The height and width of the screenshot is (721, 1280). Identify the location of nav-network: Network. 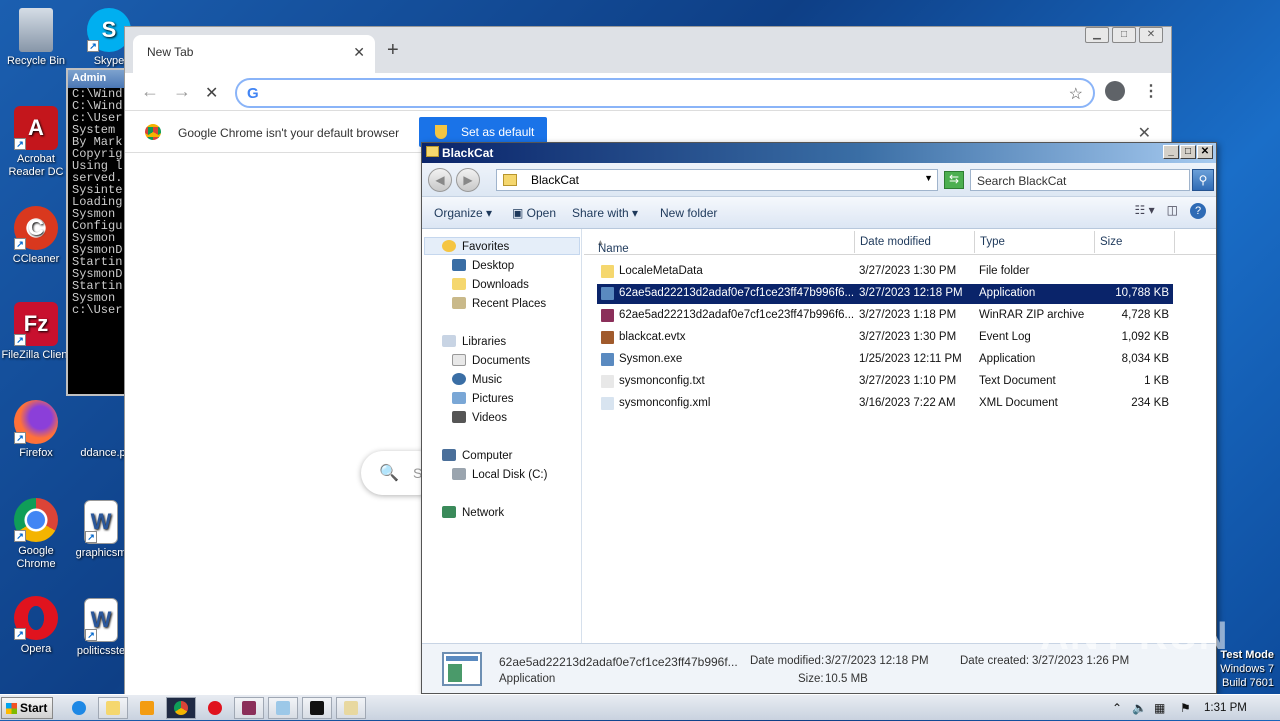
(473, 512).